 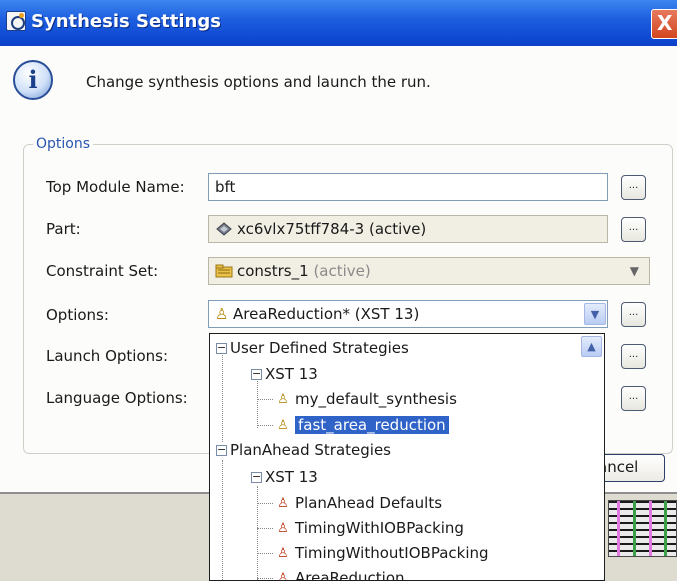 What do you see at coordinates (273, 271) in the screenshot?
I see `constraint-set-value: constrs_1` at bounding box center [273, 271].